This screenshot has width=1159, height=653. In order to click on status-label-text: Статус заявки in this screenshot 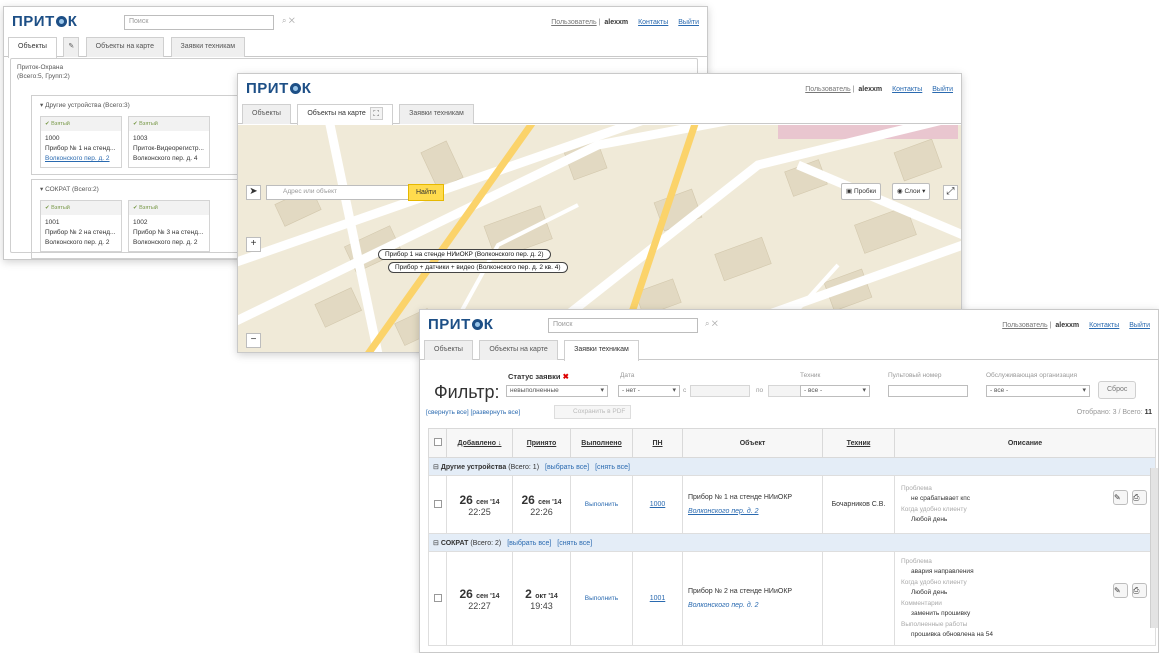, I will do `click(534, 376)`.